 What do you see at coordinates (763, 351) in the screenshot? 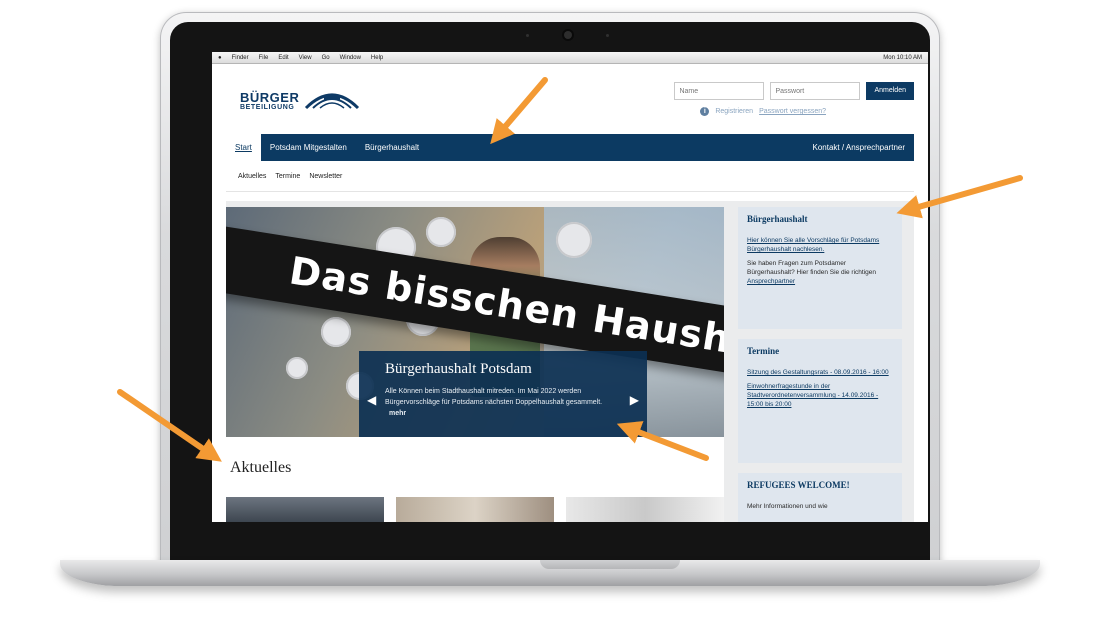
I see `sidebar-termine-title: Termine` at bounding box center [763, 351].